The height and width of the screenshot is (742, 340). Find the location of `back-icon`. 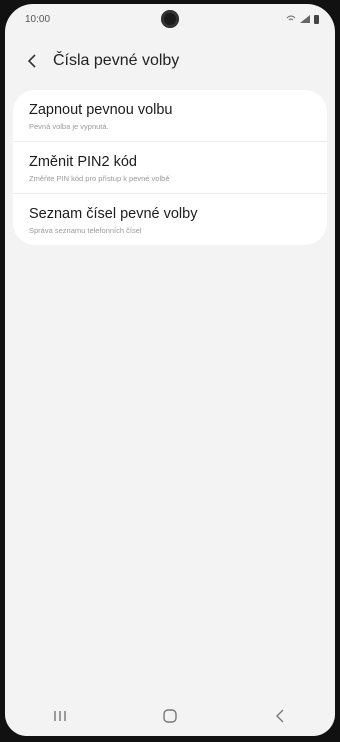

back-icon is located at coordinates (280, 716).